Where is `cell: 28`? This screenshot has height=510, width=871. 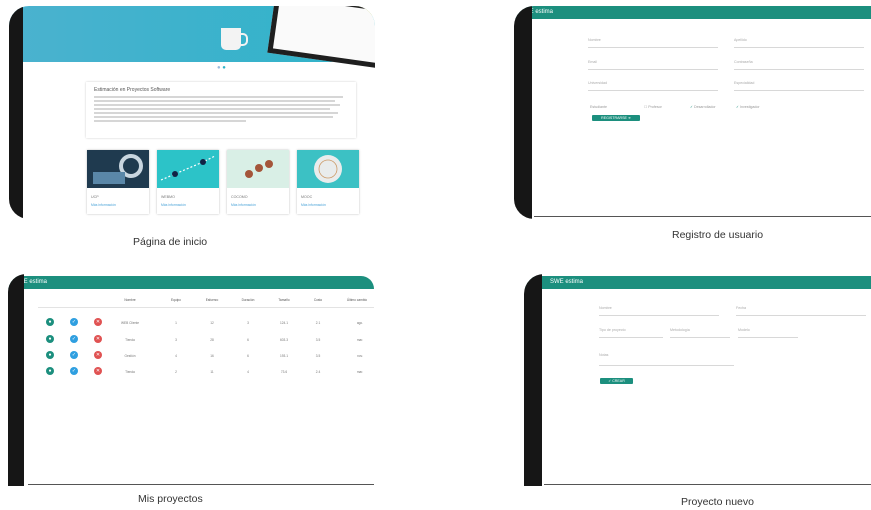
cell: 28 is located at coordinates (212, 340).